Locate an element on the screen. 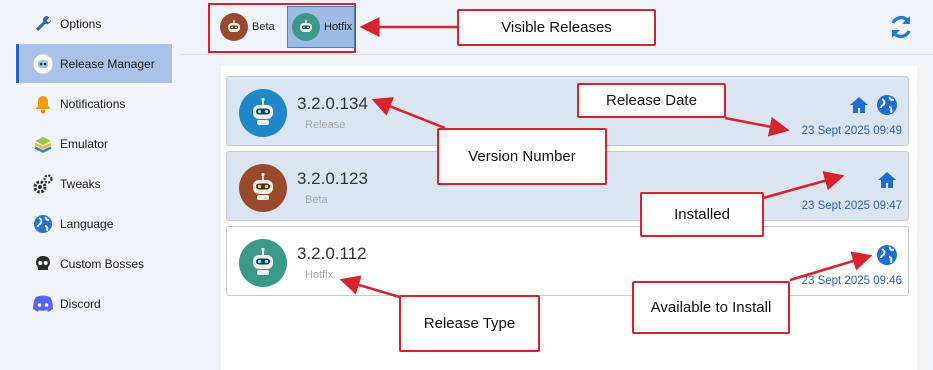  refresh-icon is located at coordinates (901, 27).